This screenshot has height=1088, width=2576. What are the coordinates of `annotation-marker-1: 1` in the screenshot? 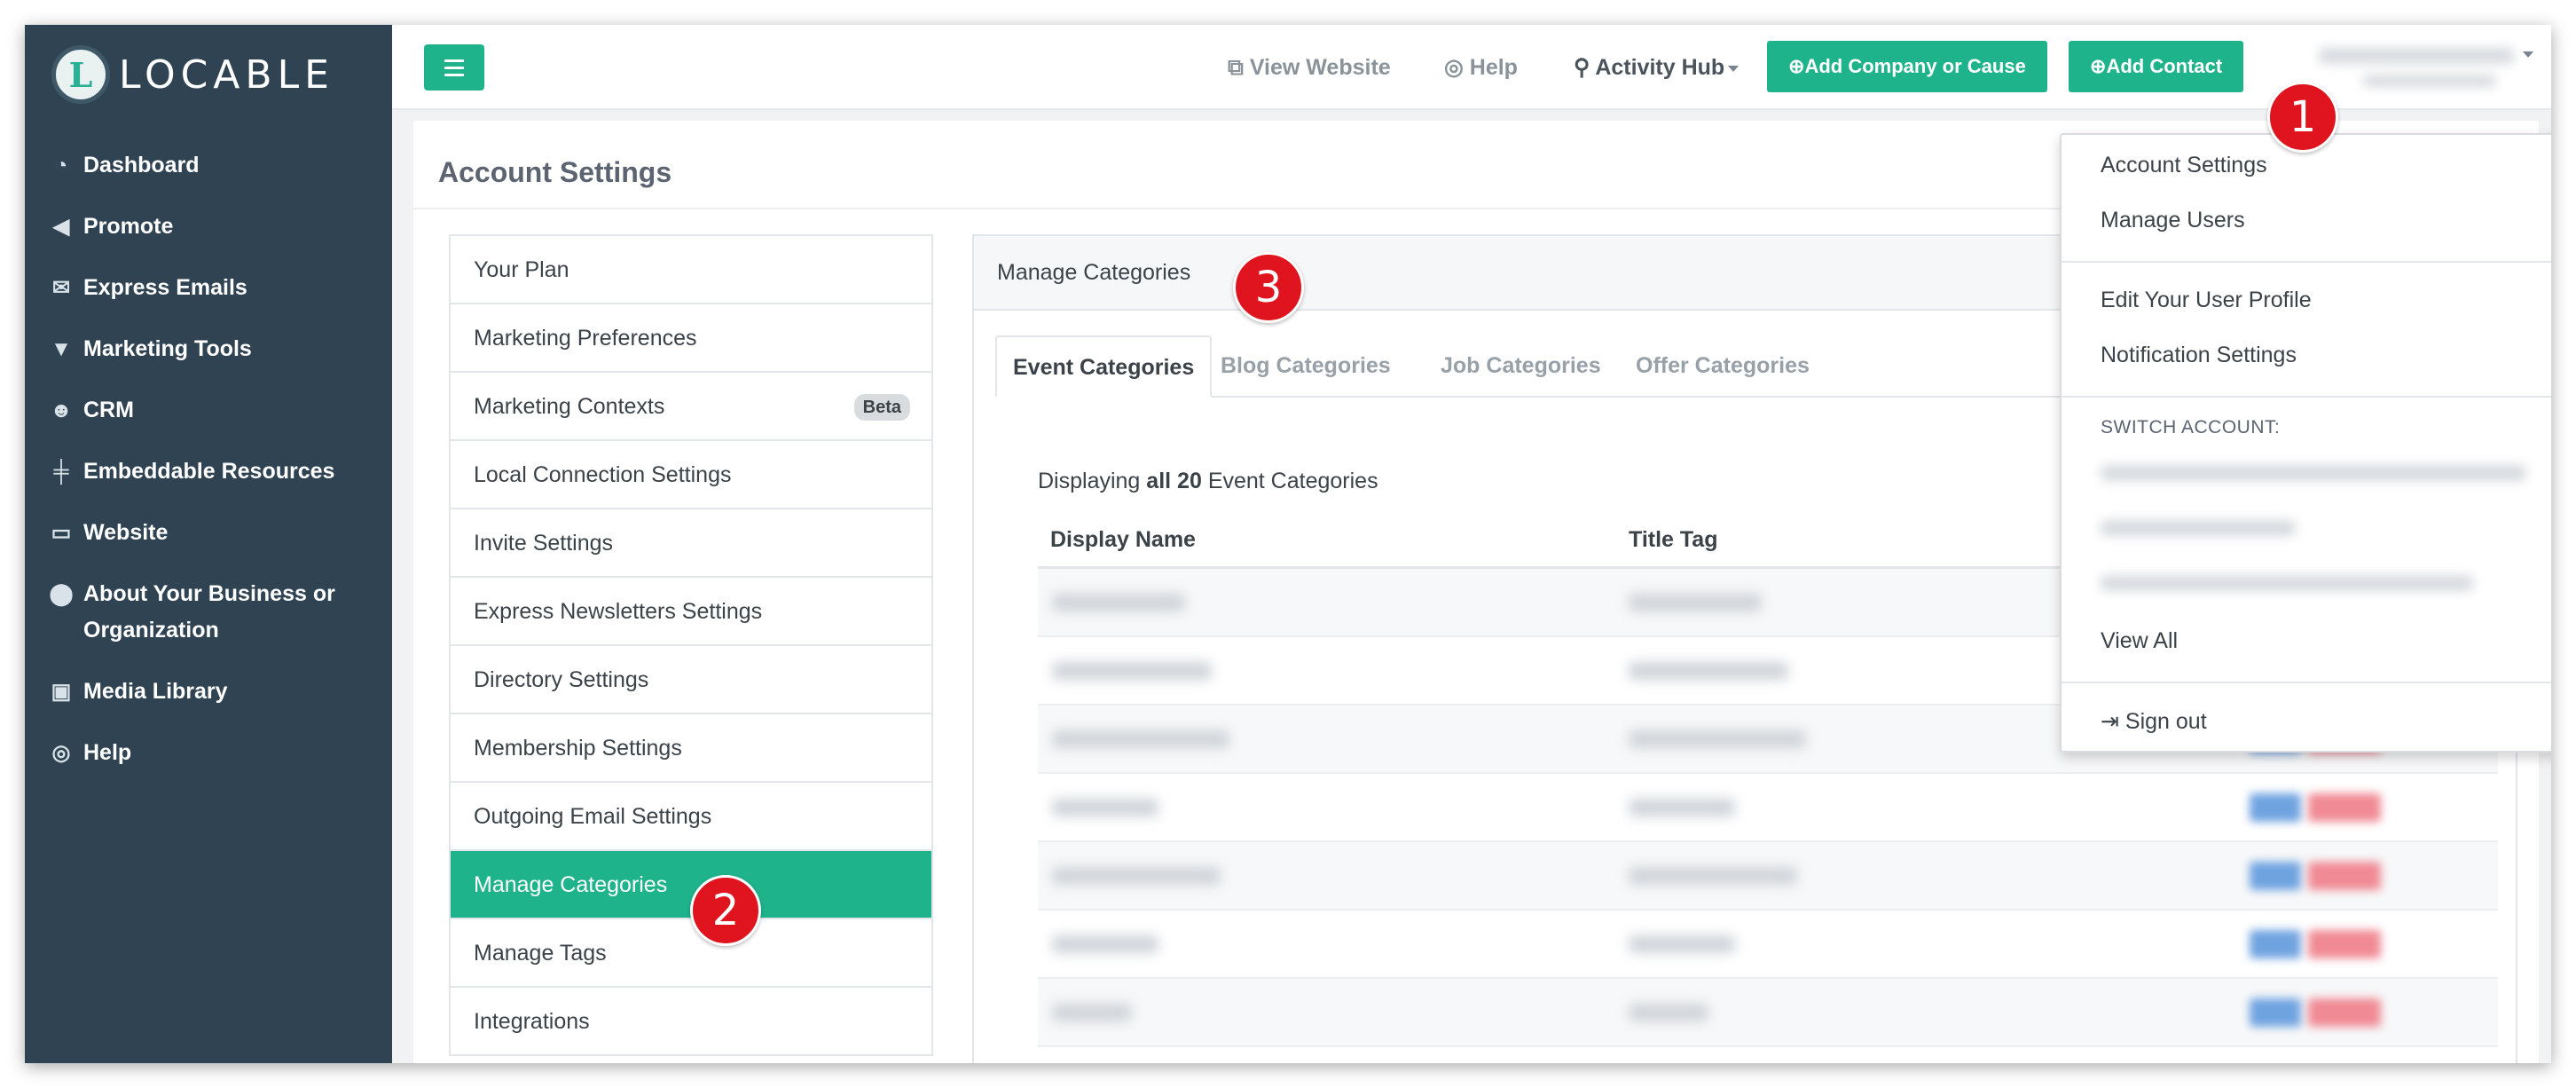 It's located at (2302, 118).